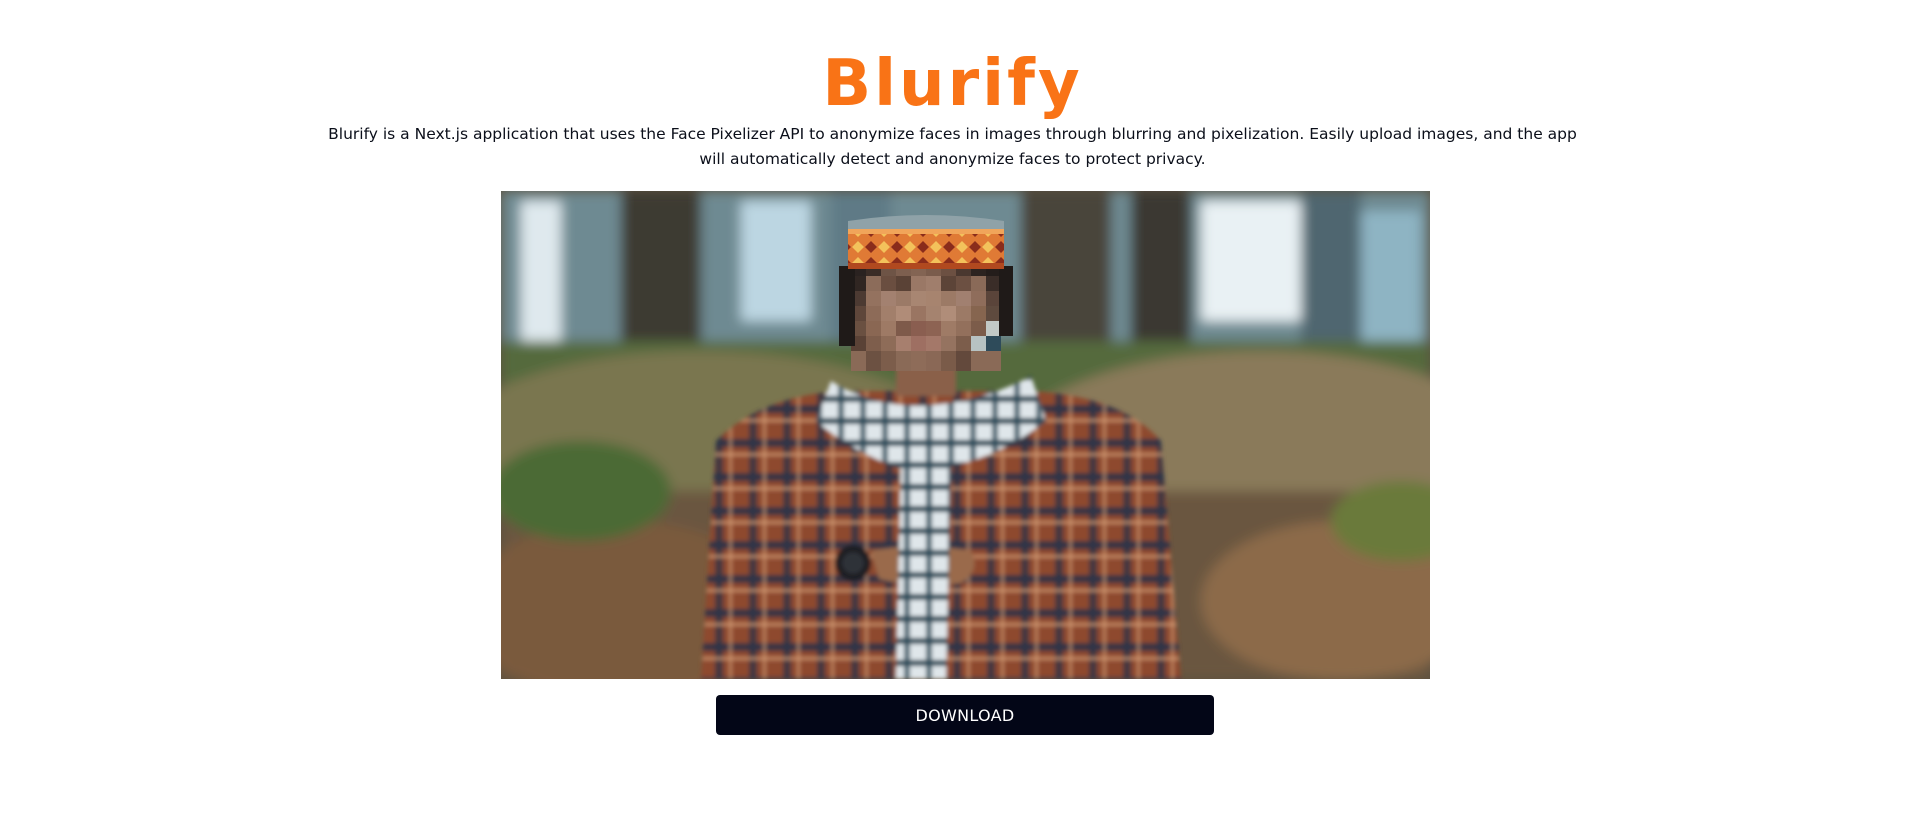 The height and width of the screenshot is (829, 1905). I want to click on app-title: Blurify, so click(952, 84).